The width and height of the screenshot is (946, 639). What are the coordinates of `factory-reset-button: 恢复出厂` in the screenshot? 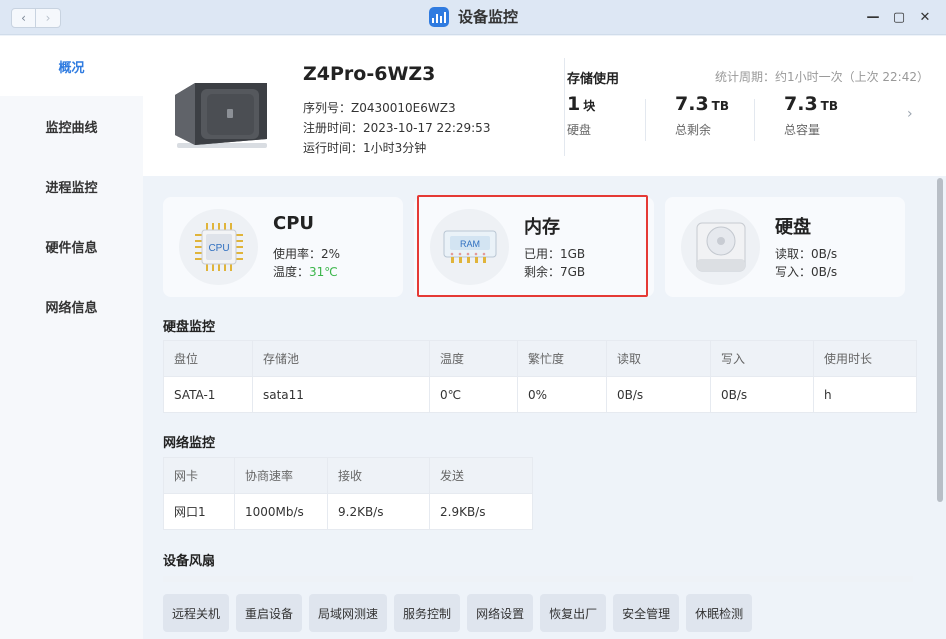 It's located at (573, 613).